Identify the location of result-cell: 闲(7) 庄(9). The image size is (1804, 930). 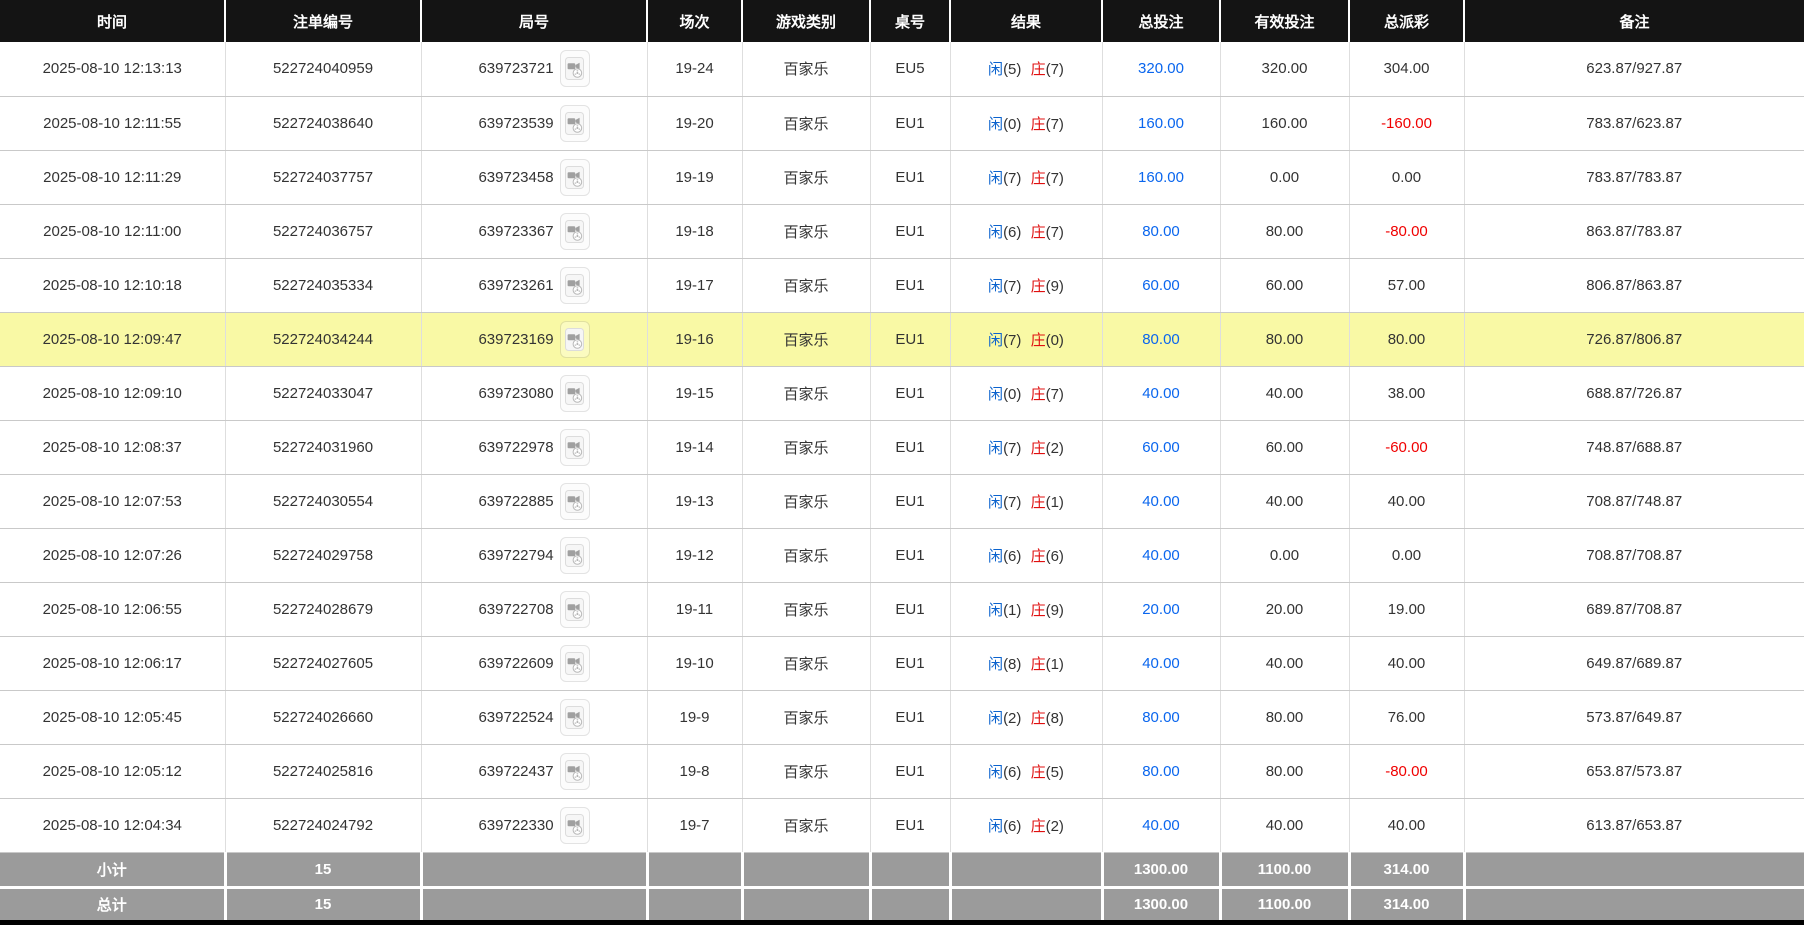
(1026, 285).